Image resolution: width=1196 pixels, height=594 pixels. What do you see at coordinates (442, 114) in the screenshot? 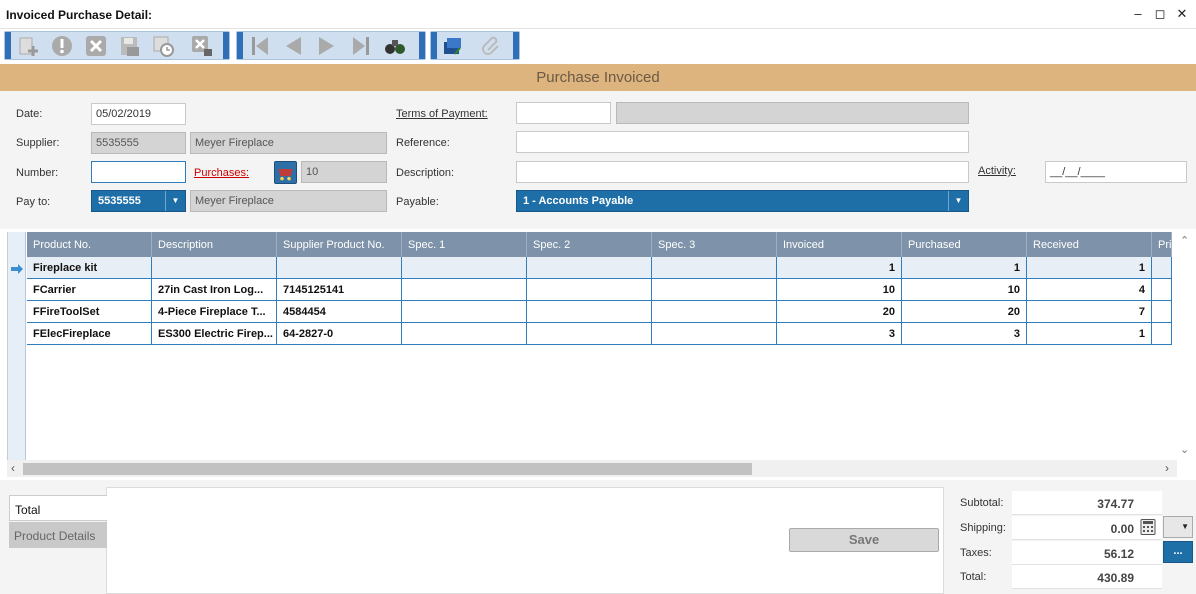
I see `terms-of-payment-link: Terms of Payment:` at bounding box center [442, 114].